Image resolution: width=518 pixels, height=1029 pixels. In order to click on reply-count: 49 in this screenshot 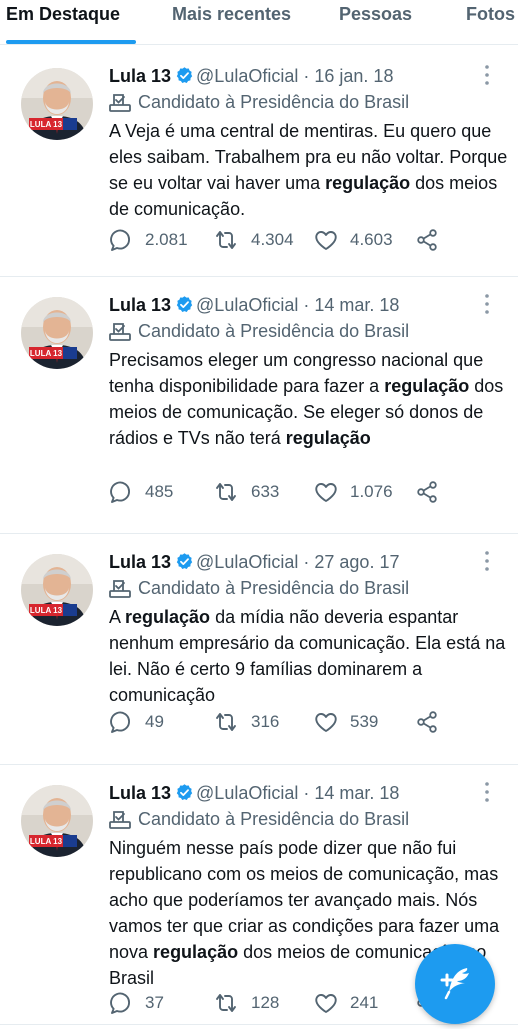, I will do `click(154, 721)`.